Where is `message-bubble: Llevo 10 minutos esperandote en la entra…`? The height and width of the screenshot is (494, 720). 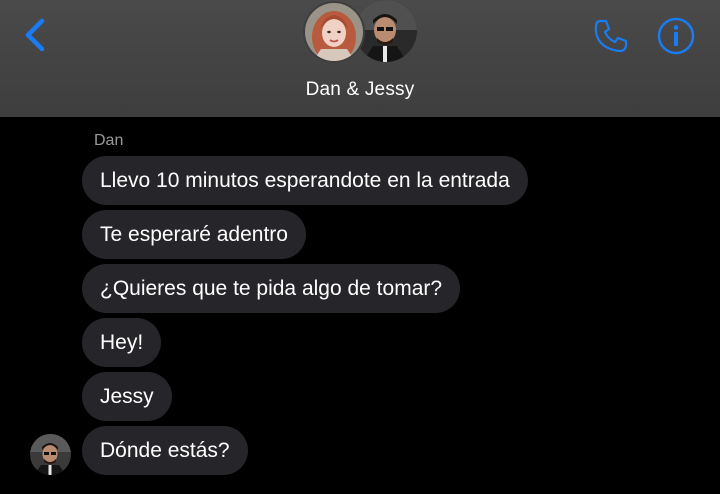
message-bubble: Llevo 10 minutos esperandote en la entra… is located at coordinates (305, 180).